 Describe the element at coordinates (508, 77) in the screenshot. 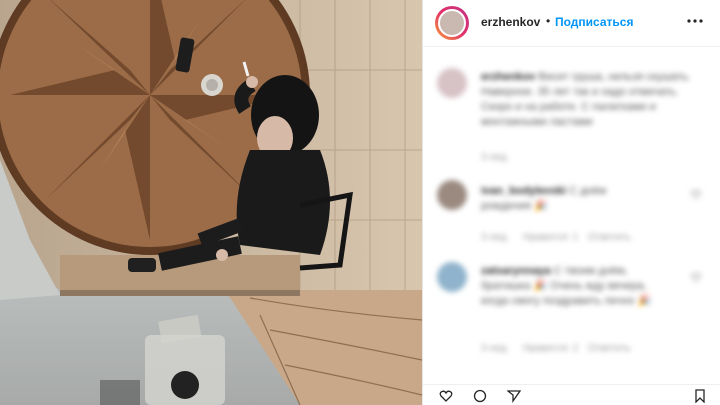

I see `caption-username: erzhenkov` at that location.